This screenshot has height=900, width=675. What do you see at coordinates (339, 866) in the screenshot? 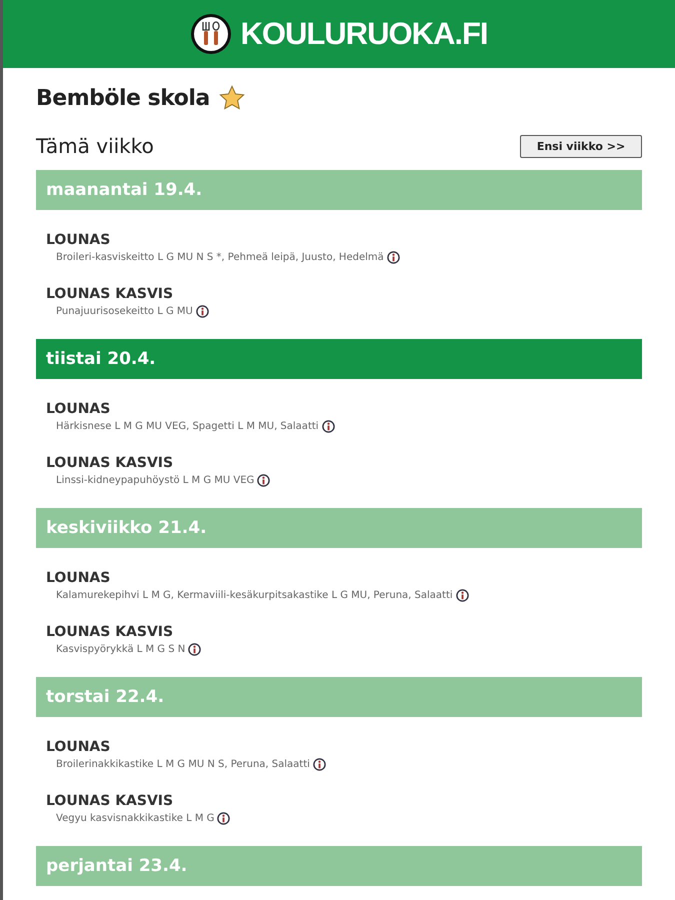
I see `day-header: perjantai 23.4.` at bounding box center [339, 866].